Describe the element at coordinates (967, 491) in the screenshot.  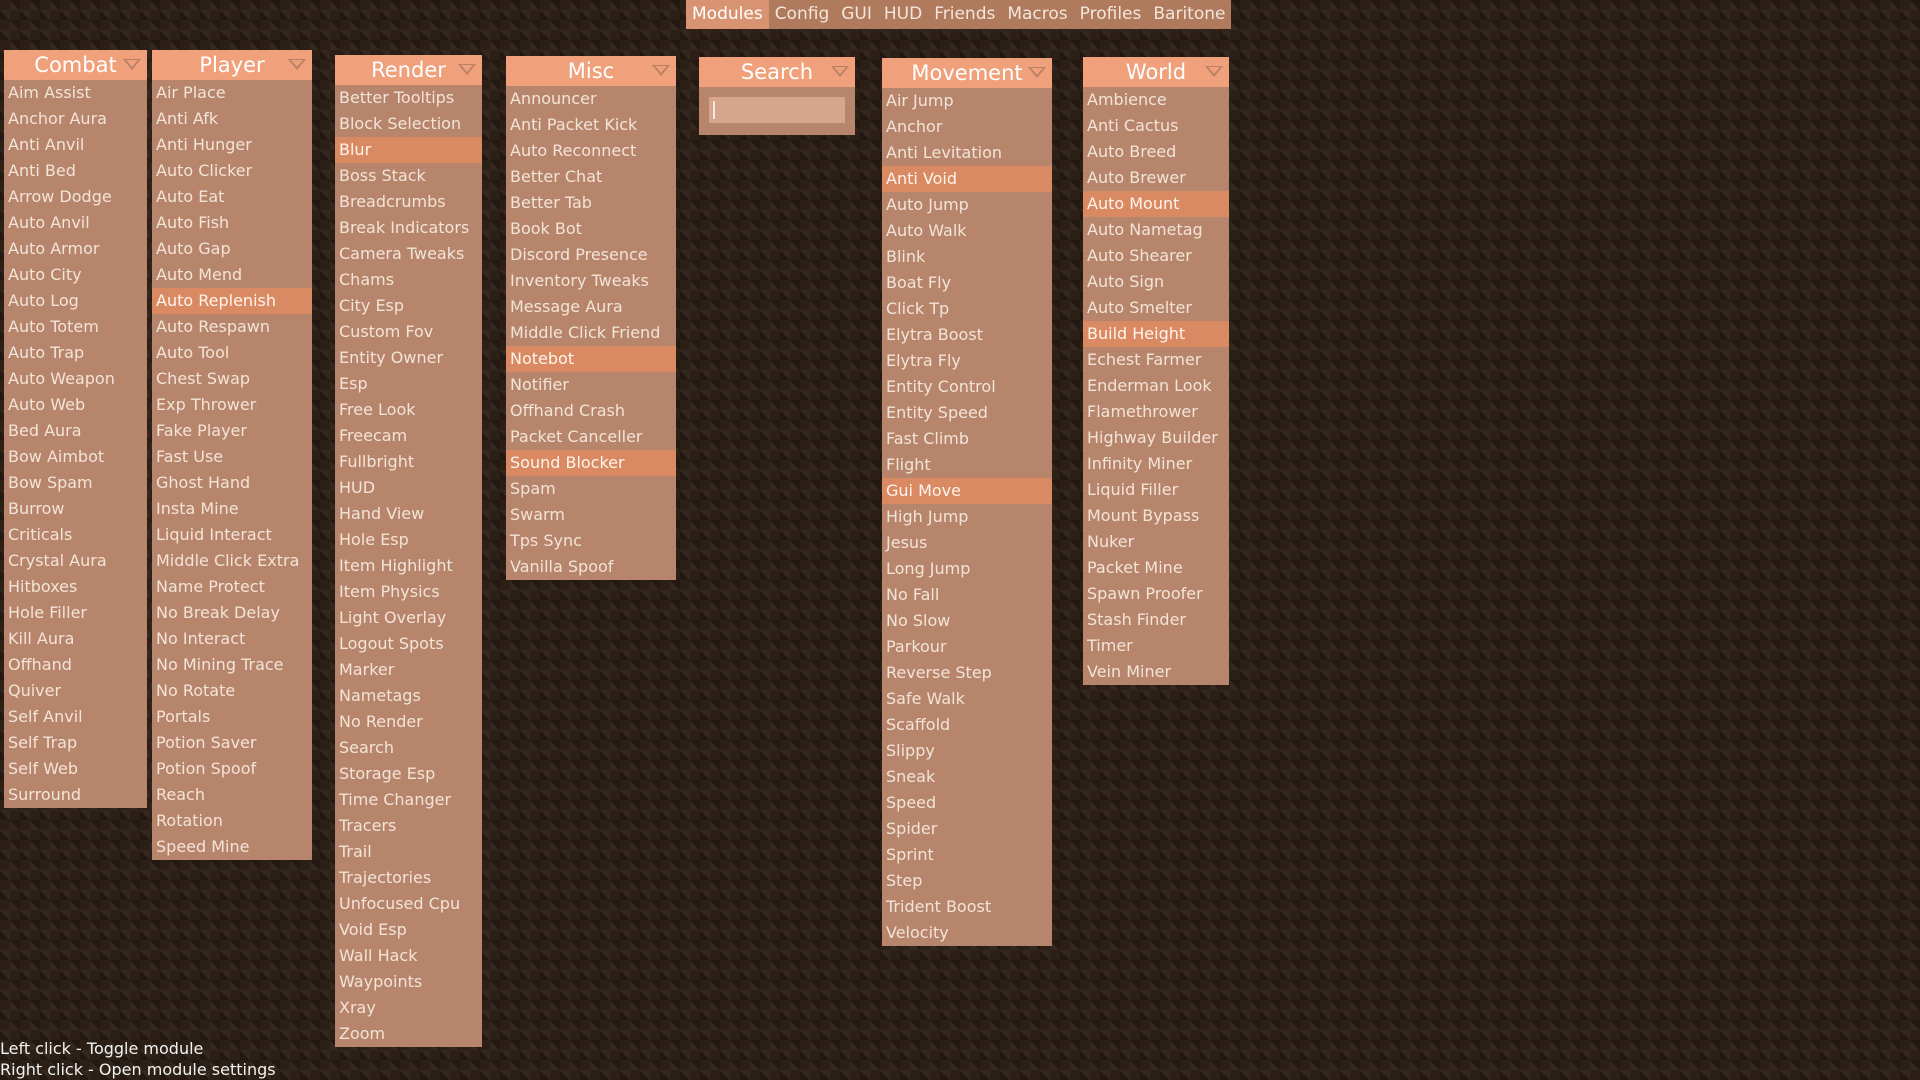
I see `module-item: Gui Move` at that location.